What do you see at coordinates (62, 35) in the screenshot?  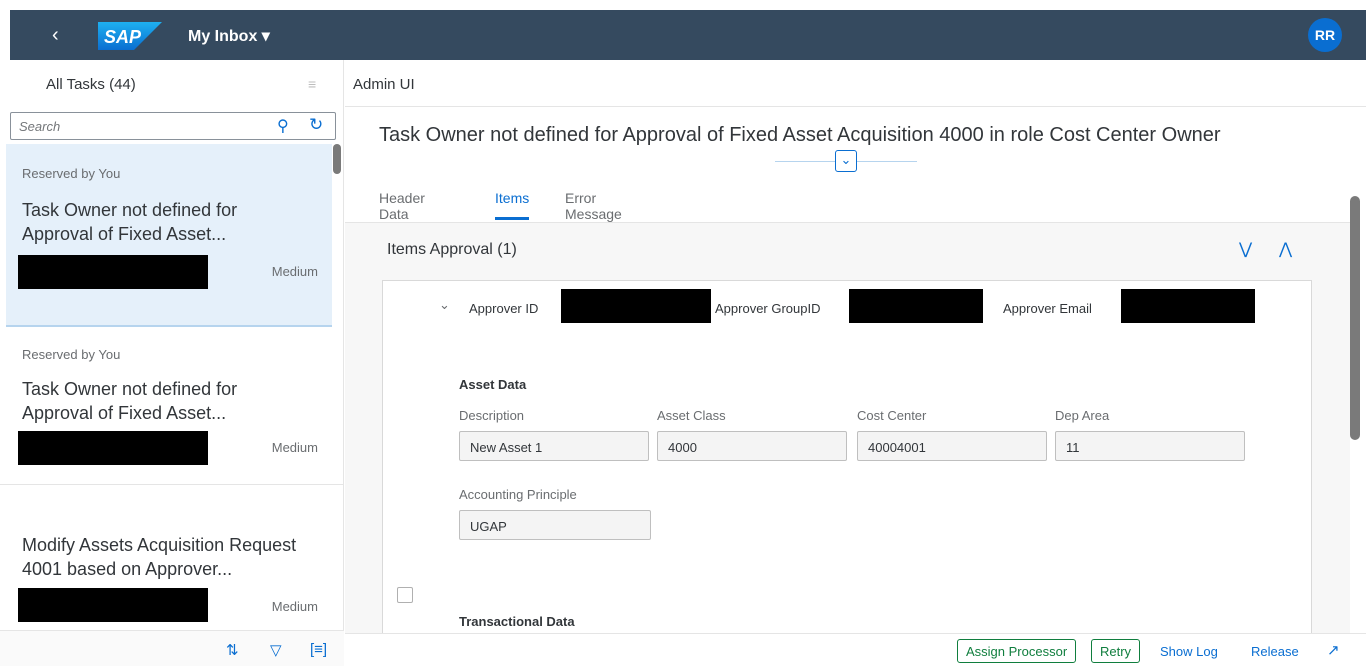 I see `back-chevron-icon: ‹` at bounding box center [62, 35].